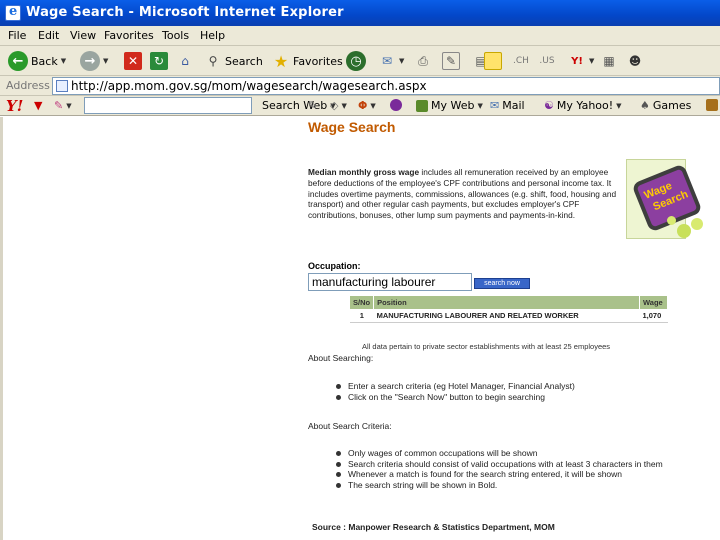 The height and width of the screenshot is (540, 720). I want to click on table-cell: 1, so click(362, 316).